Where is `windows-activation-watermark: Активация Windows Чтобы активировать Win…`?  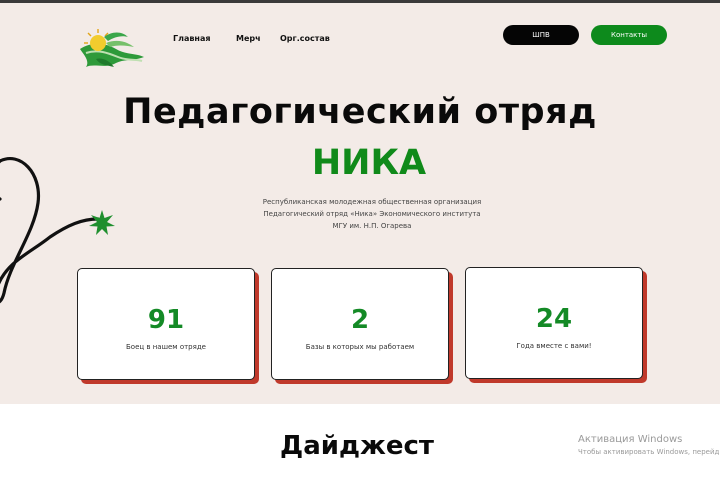 windows-activation-watermark: Активация Windows Чтобы активировать Win… is located at coordinates (649, 445).